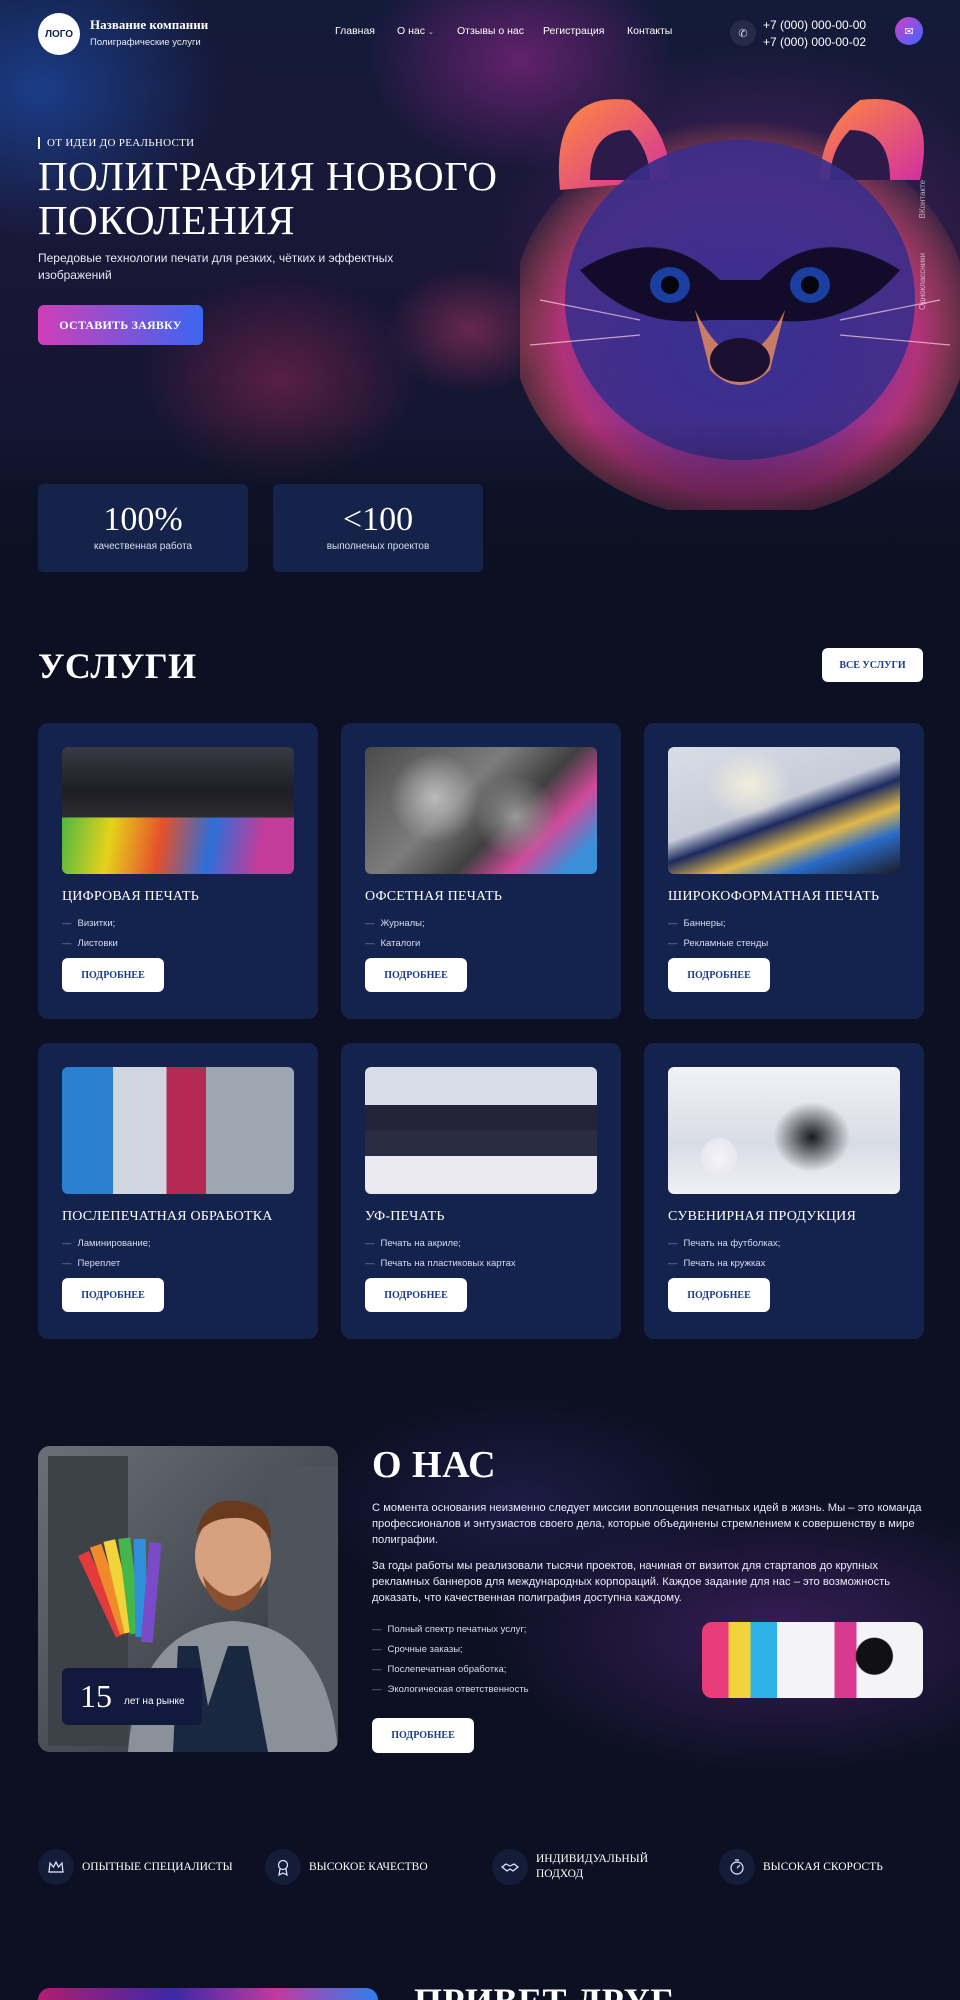 Image resolution: width=960 pixels, height=2000 pixels. What do you see at coordinates (96, 1696) in the screenshot?
I see `years-value: 15` at bounding box center [96, 1696].